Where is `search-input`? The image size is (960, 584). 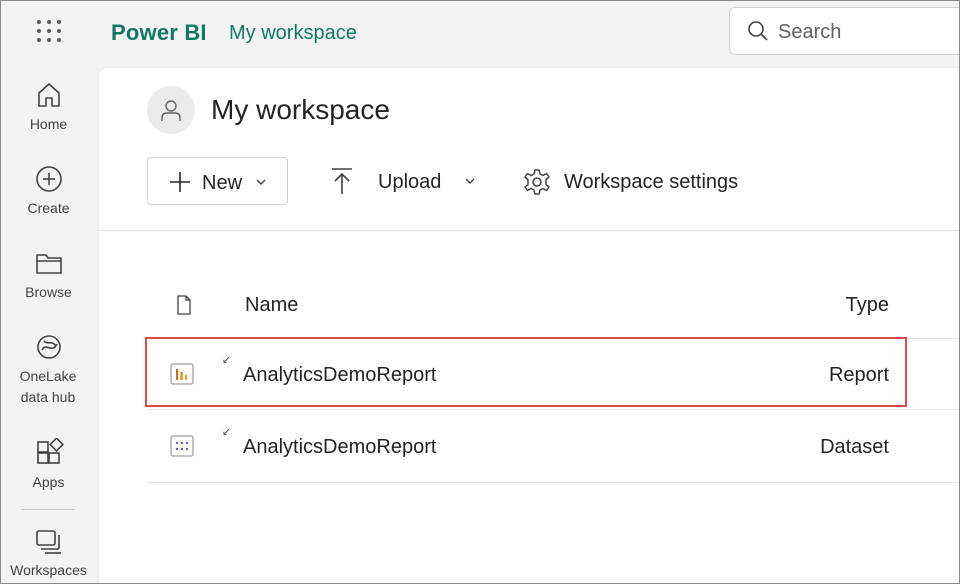 search-input is located at coordinates (868, 32).